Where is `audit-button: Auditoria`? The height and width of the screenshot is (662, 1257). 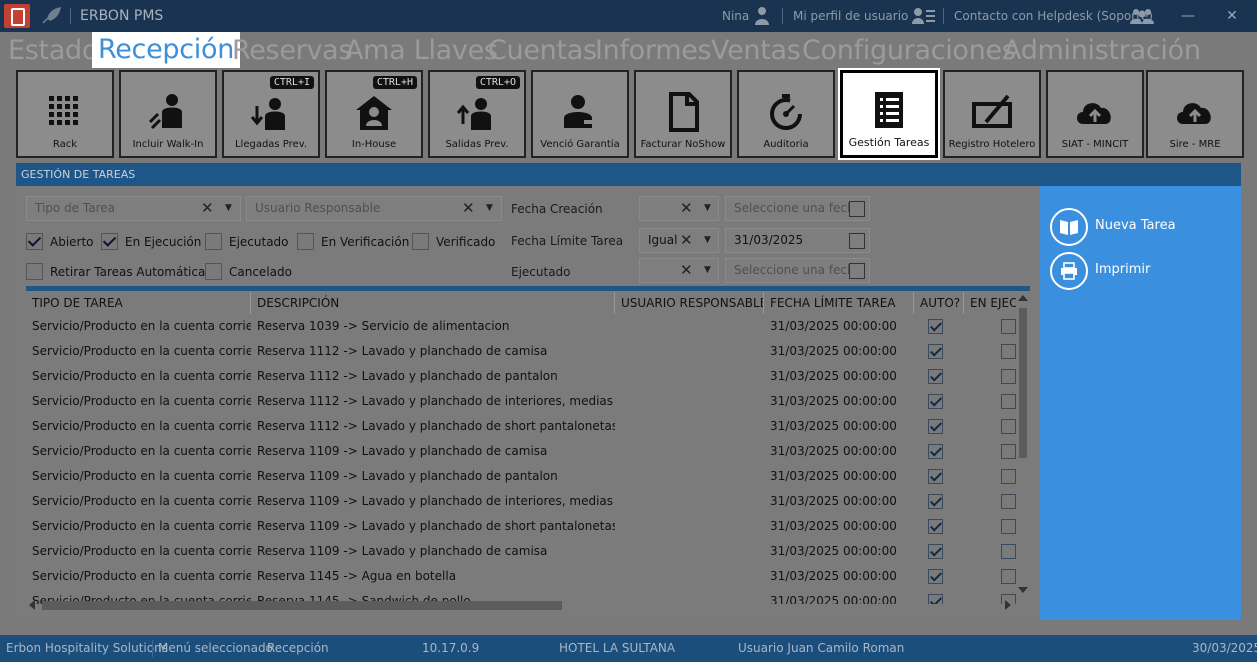
audit-button: Auditoria is located at coordinates (786, 114).